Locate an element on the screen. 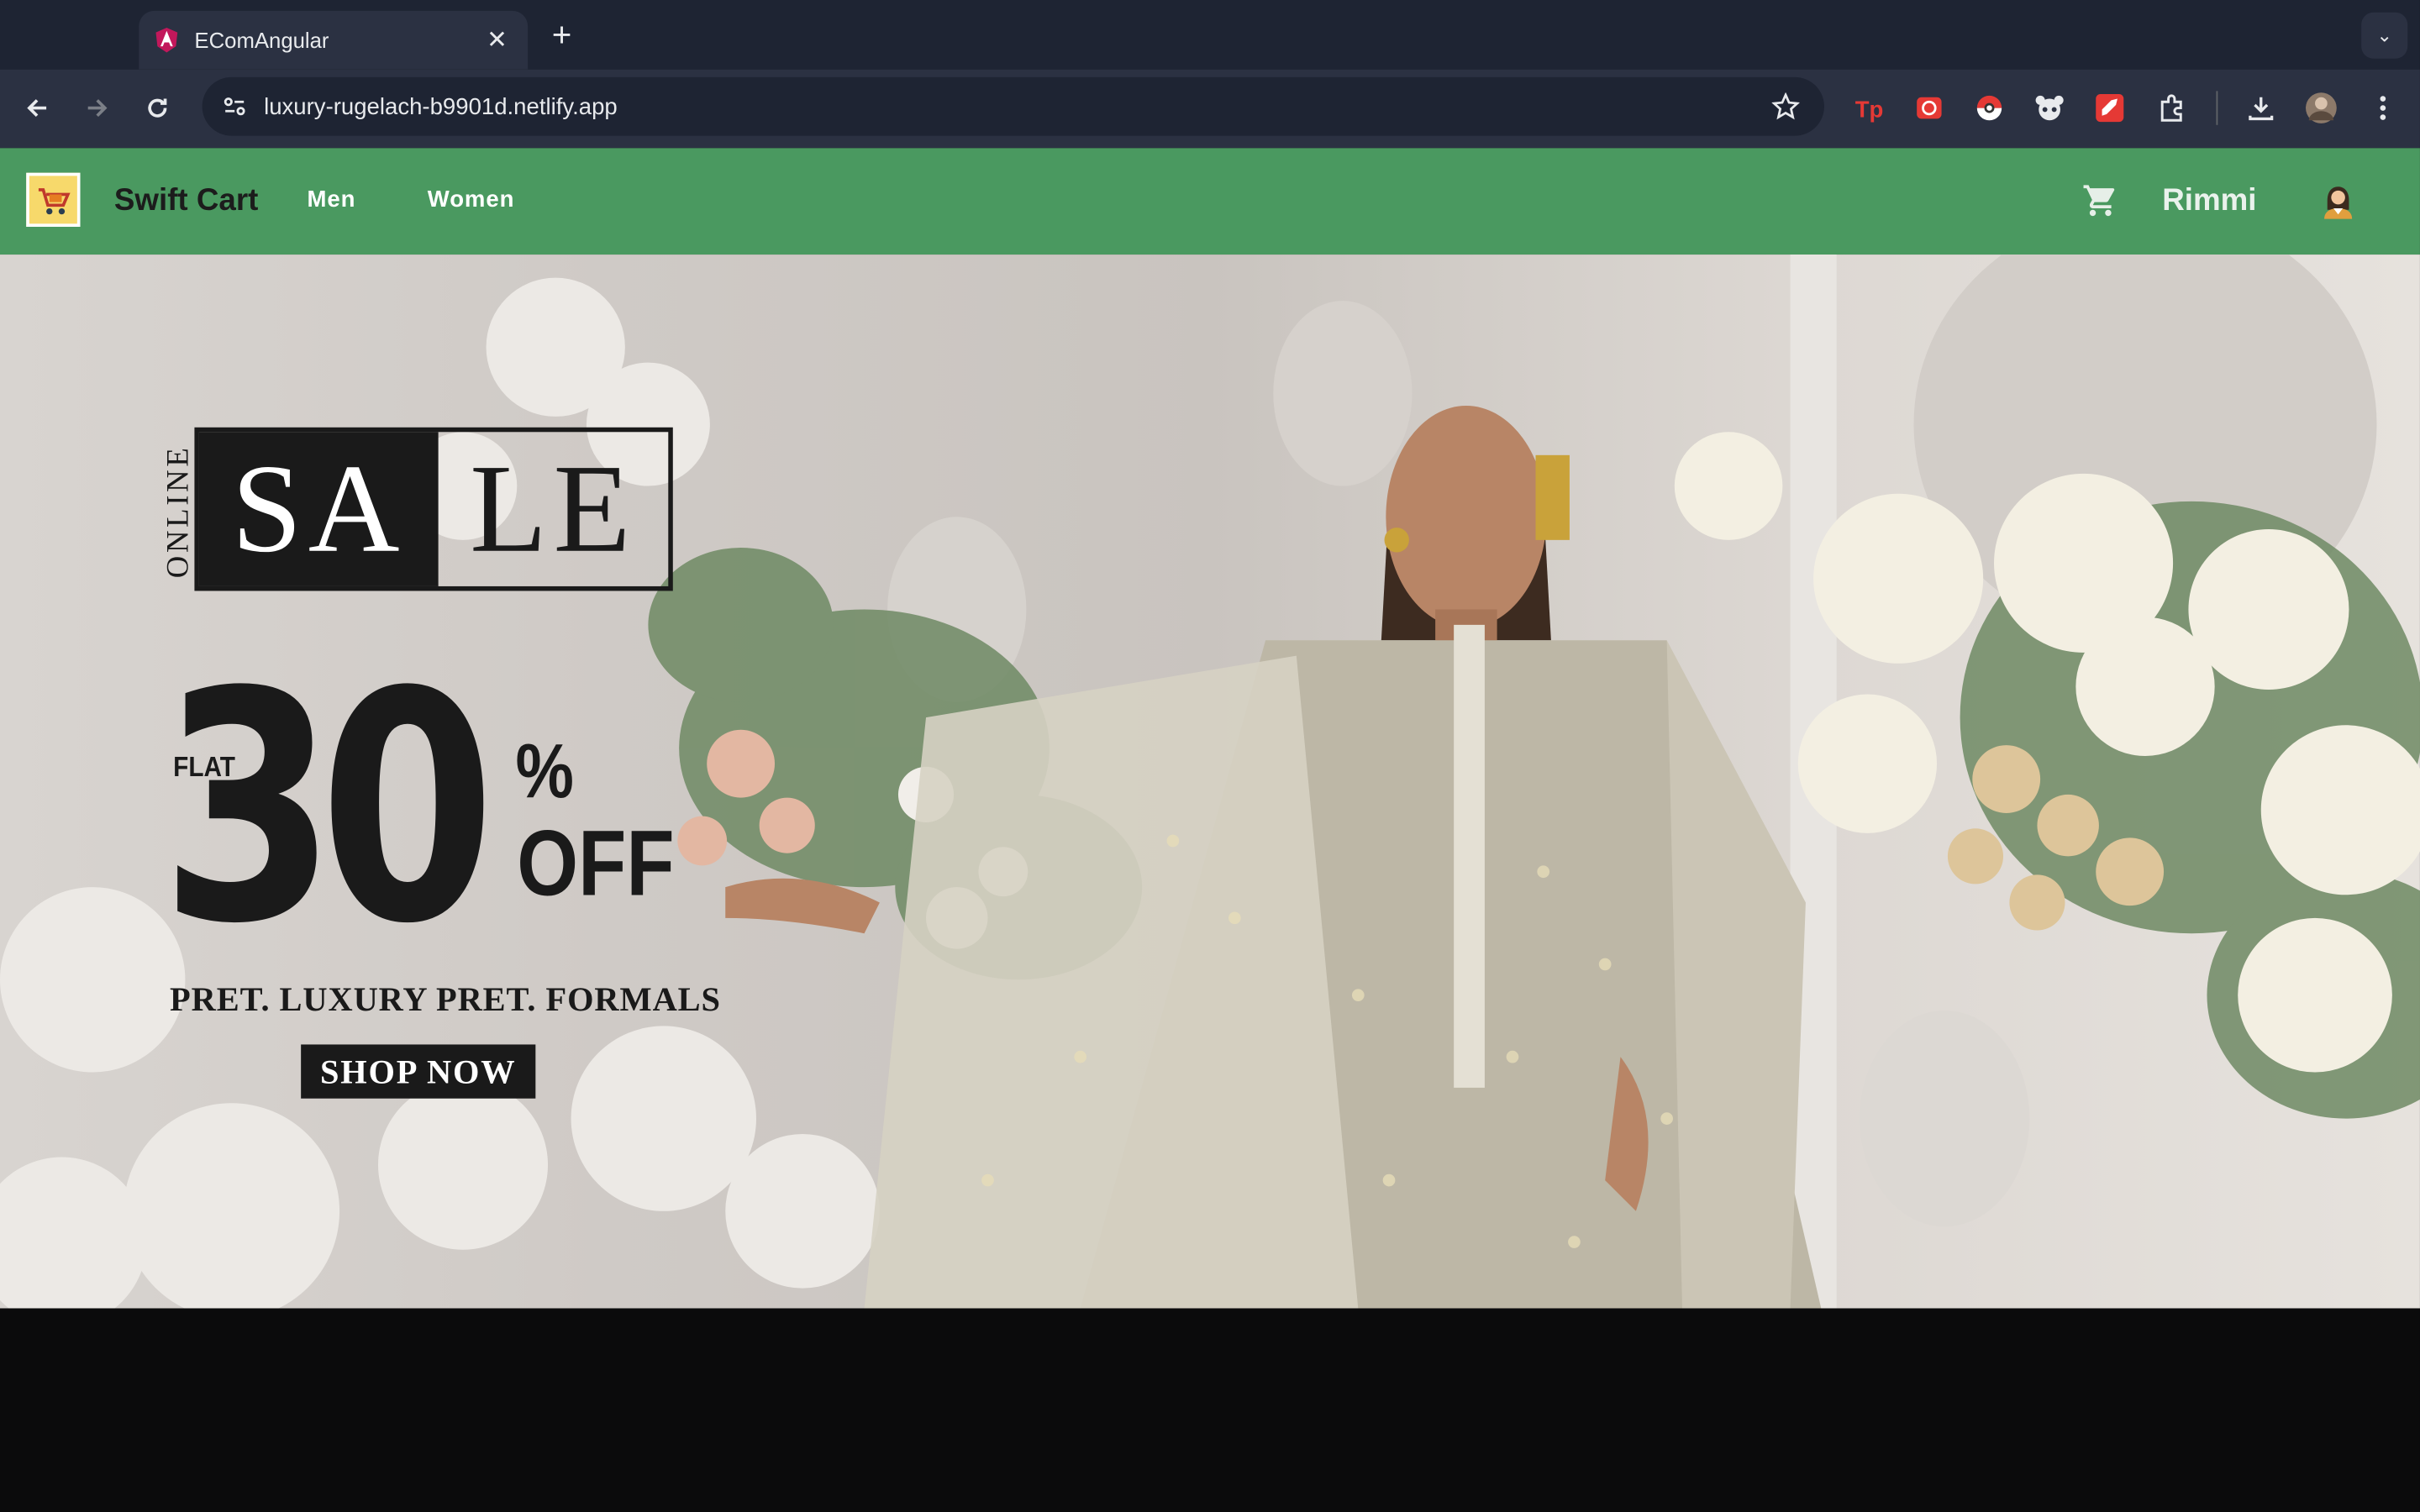  url-text: luxury-rugelach-b9901d.netlify.app is located at coordinates (1017, 106).